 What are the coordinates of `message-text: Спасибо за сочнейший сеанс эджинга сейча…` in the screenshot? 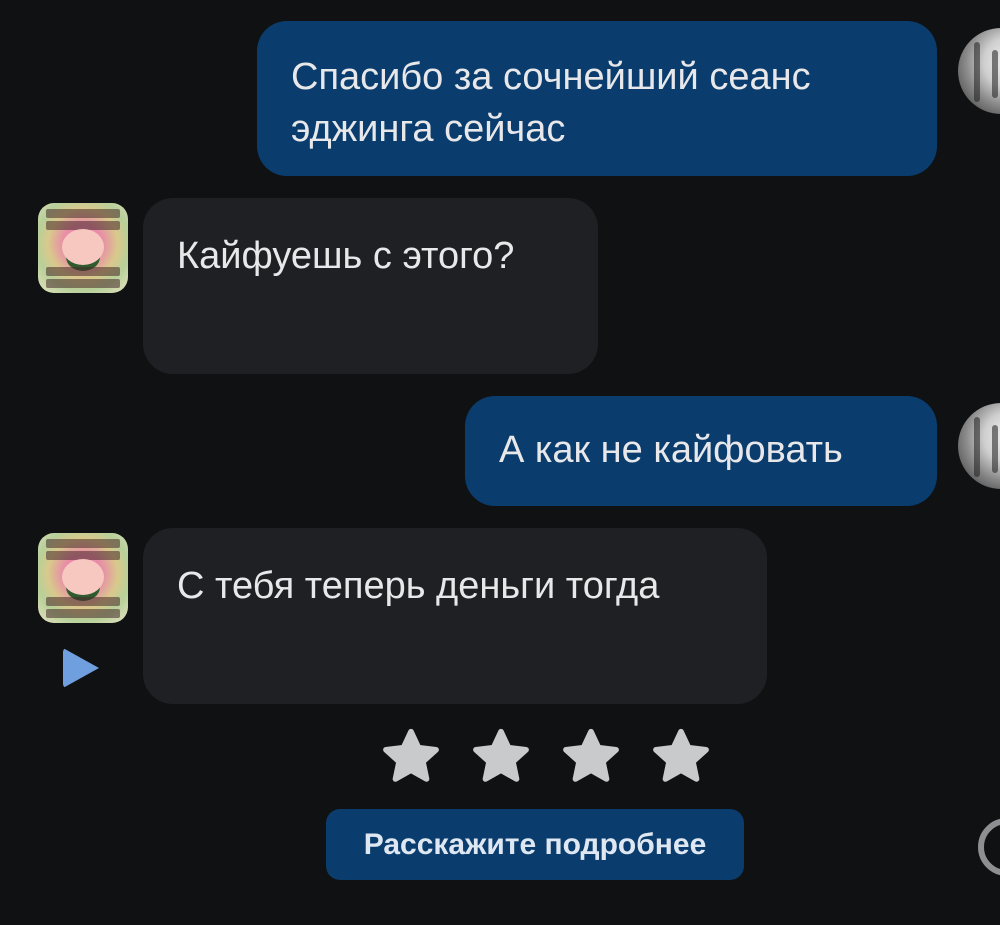 It's located at (551, 103).